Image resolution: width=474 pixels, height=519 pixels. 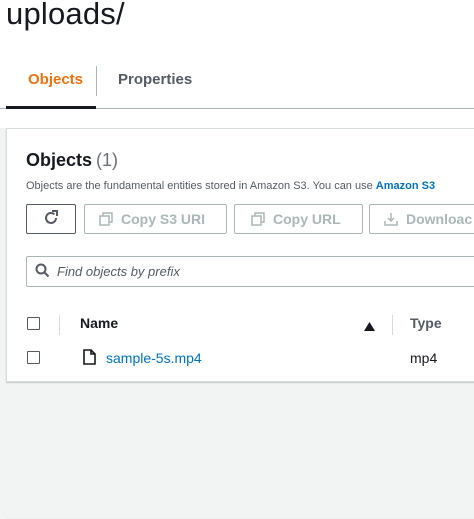 I want to click on tab-bar: Objects Properties, so click(x=237, y=85).